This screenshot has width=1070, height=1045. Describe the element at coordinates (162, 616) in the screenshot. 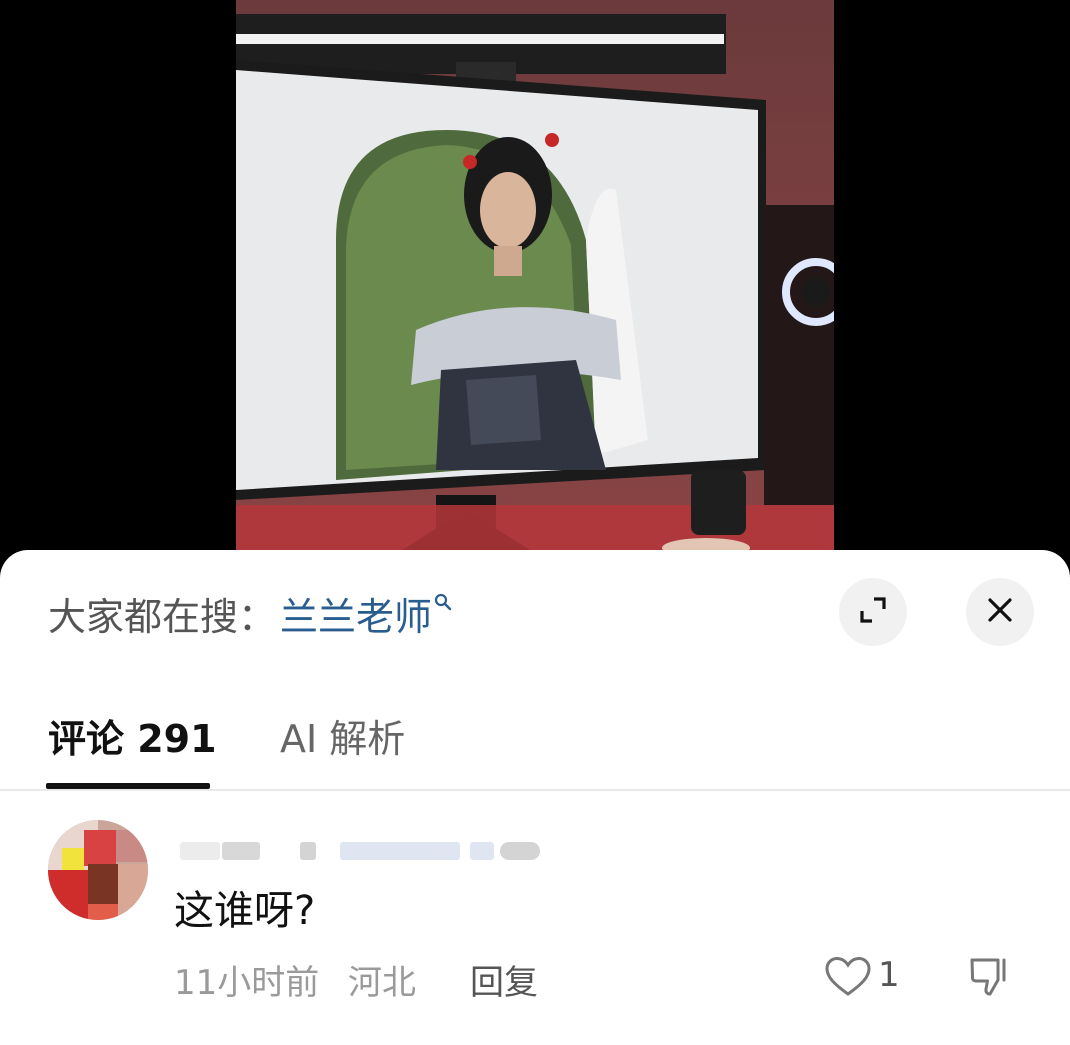

I see `trending-search-label: 大家都在搜：` at that location.